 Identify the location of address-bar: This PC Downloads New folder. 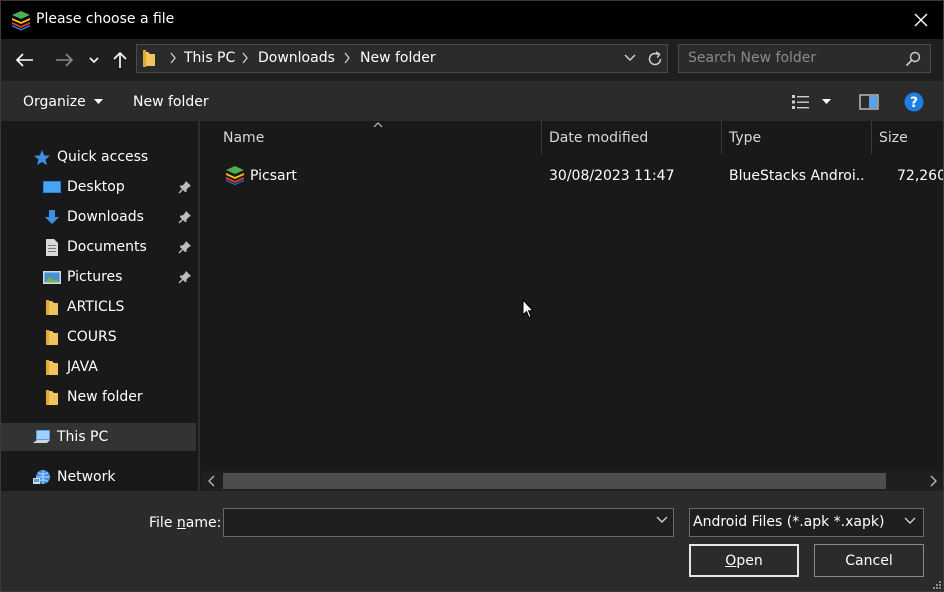
(402, 58).